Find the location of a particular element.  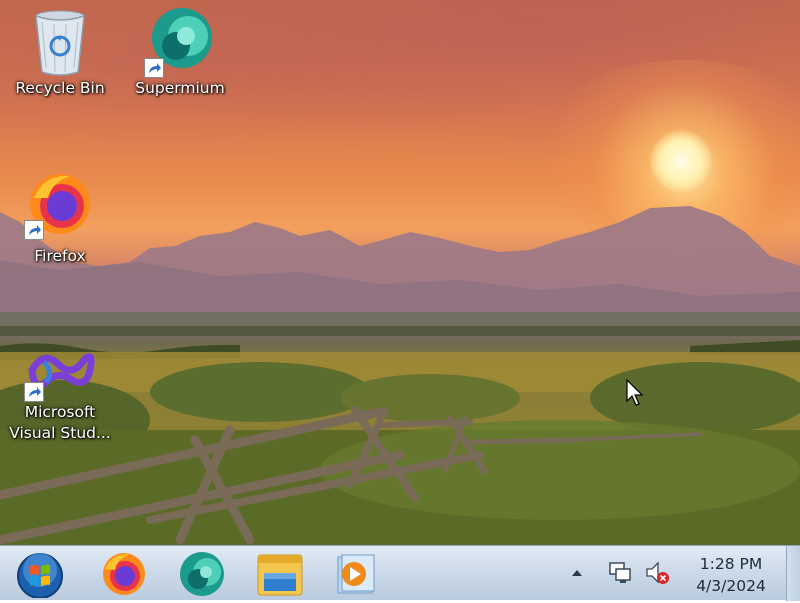

show-desktop-button is located at coordinates (793, 573).